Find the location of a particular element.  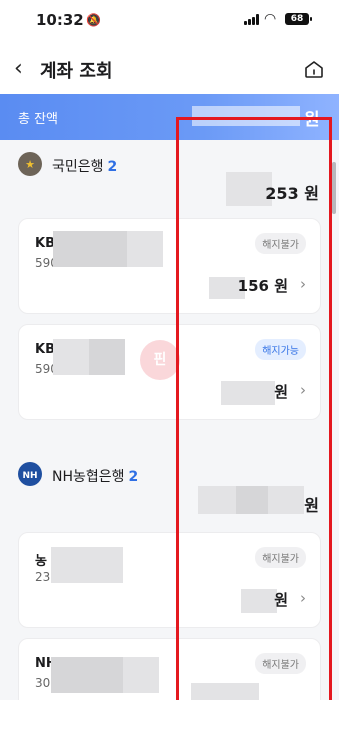

account-name: 농 is located at coordinates (41, 561).